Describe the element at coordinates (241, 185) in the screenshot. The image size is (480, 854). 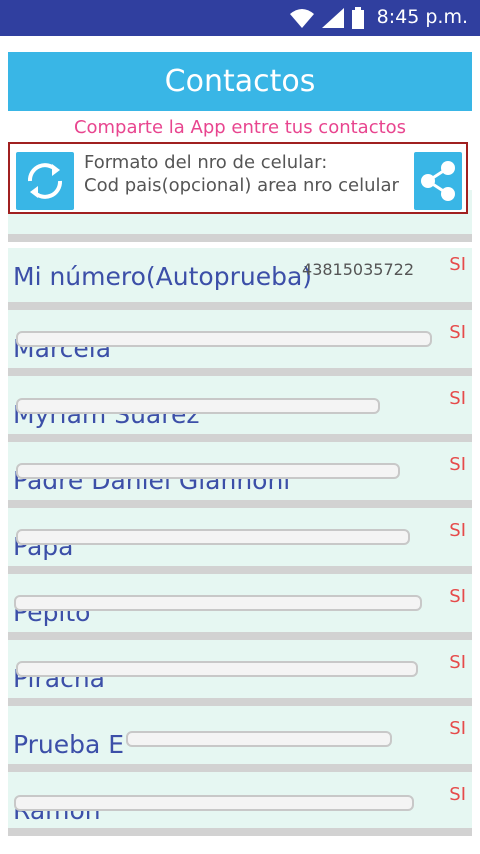
I see `format-hint-detail: Cod pais(opcional) area nro celular` at that location.